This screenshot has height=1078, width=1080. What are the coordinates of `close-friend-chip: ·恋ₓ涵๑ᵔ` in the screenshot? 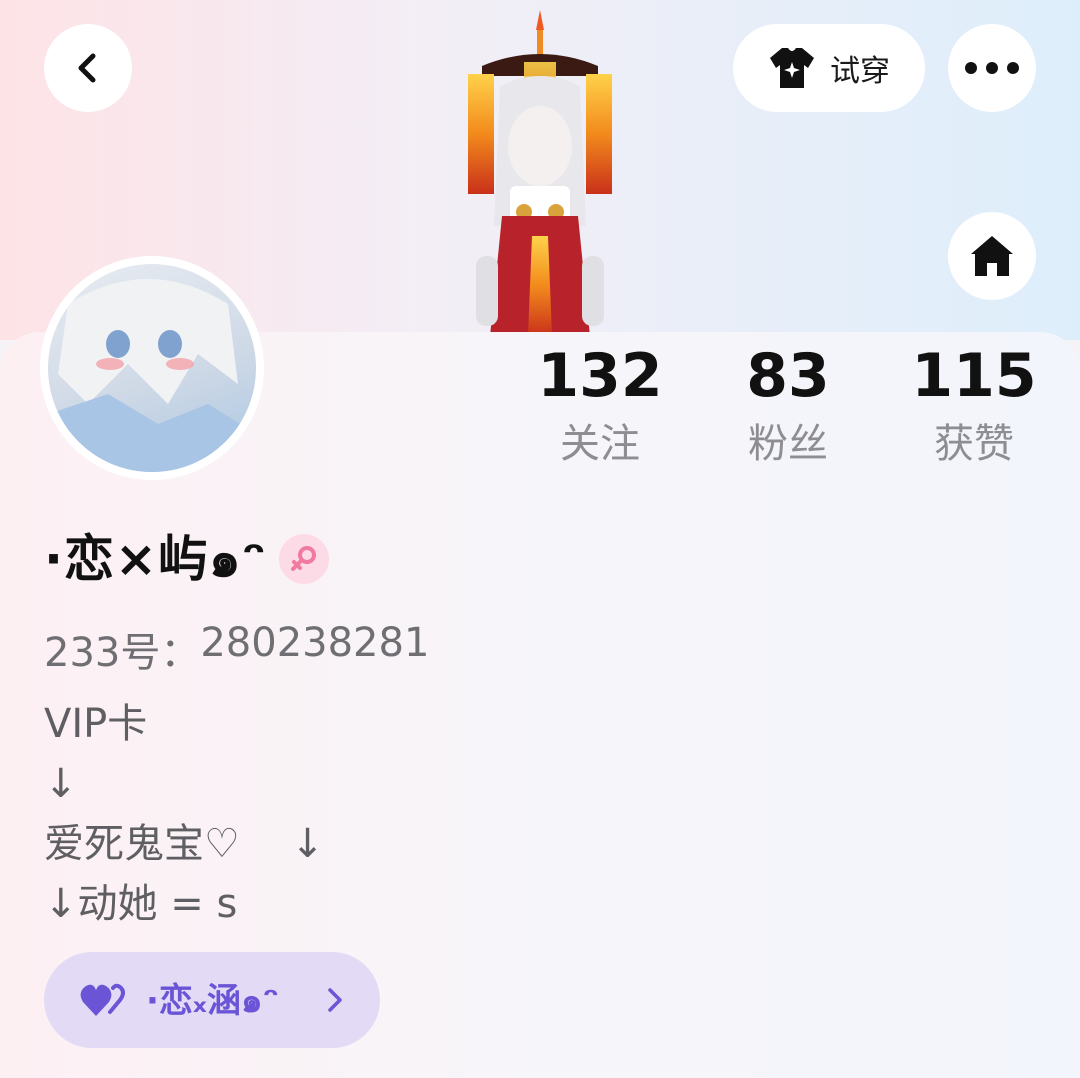 It's located at (212, 1000).